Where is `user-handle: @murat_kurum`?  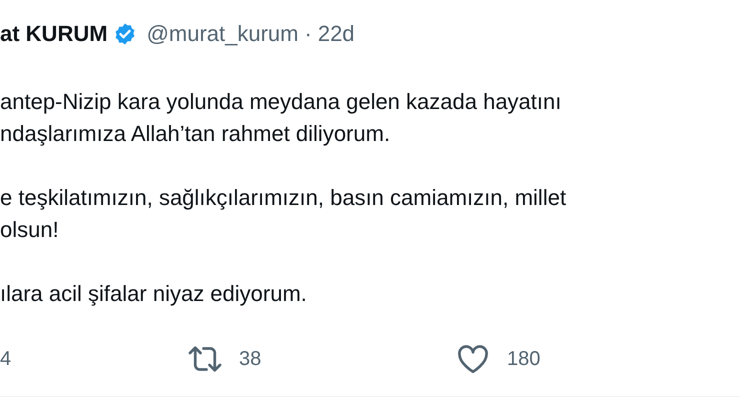
user-handle: @murat_kurum is located at coordinates (222, 34).